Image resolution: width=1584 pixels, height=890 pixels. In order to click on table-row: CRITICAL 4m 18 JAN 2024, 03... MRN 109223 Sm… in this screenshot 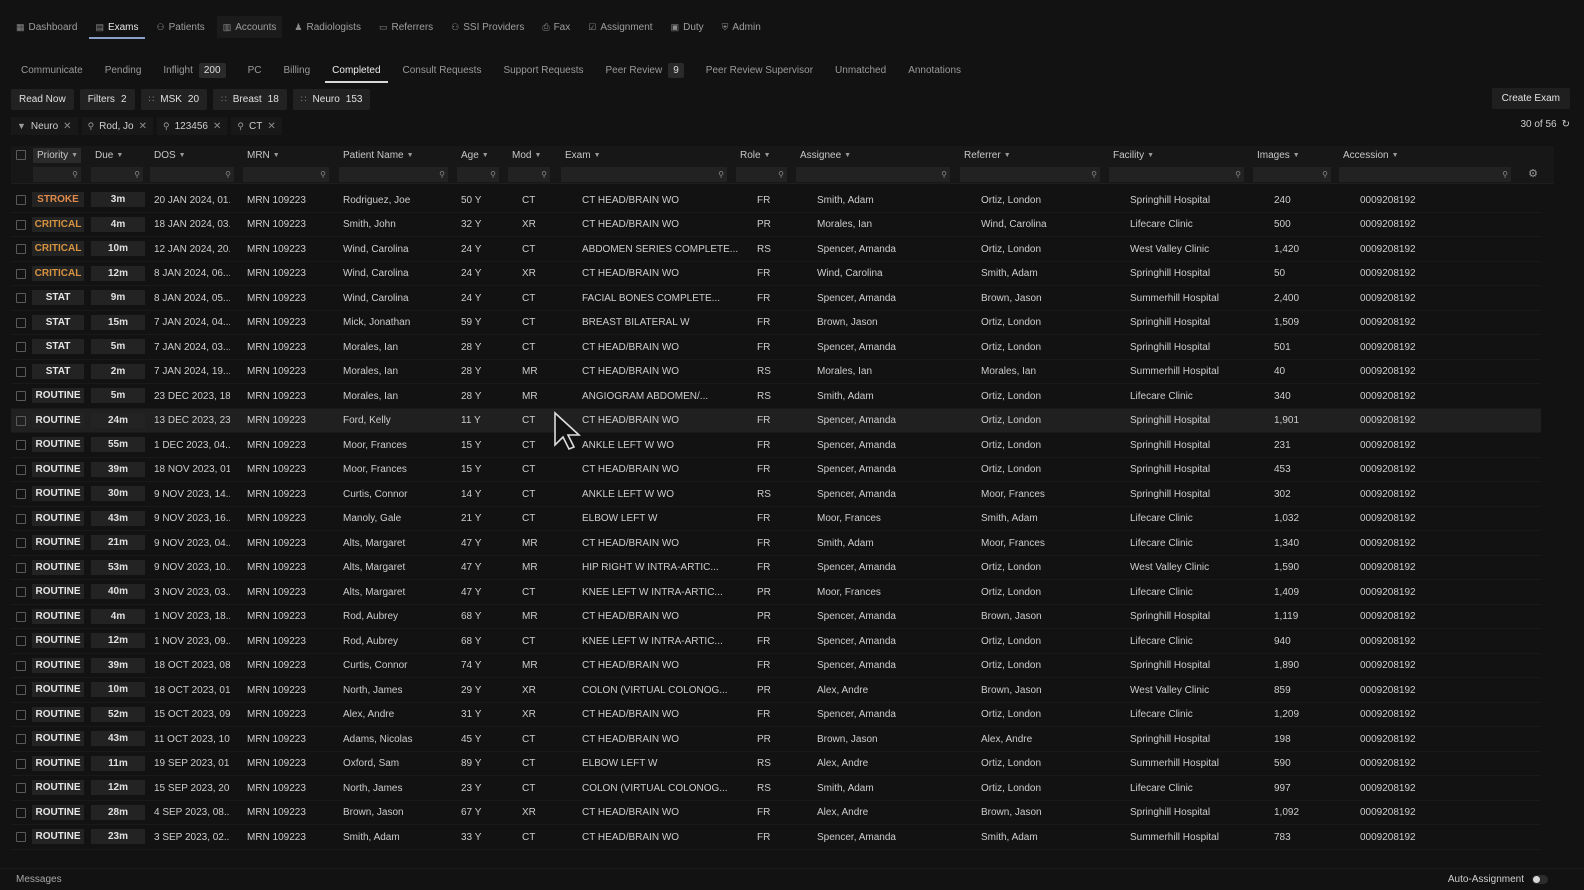, I will do `click(776, 225)`.